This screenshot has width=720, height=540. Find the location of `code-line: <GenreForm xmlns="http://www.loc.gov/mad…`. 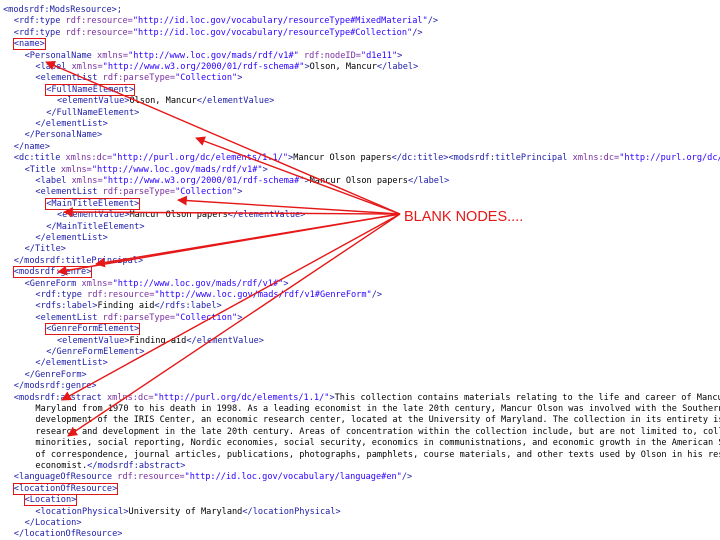

code-line: <GenreForm xmlns="http://www.loc.gov/mad… is located at coordinates (157, 284).